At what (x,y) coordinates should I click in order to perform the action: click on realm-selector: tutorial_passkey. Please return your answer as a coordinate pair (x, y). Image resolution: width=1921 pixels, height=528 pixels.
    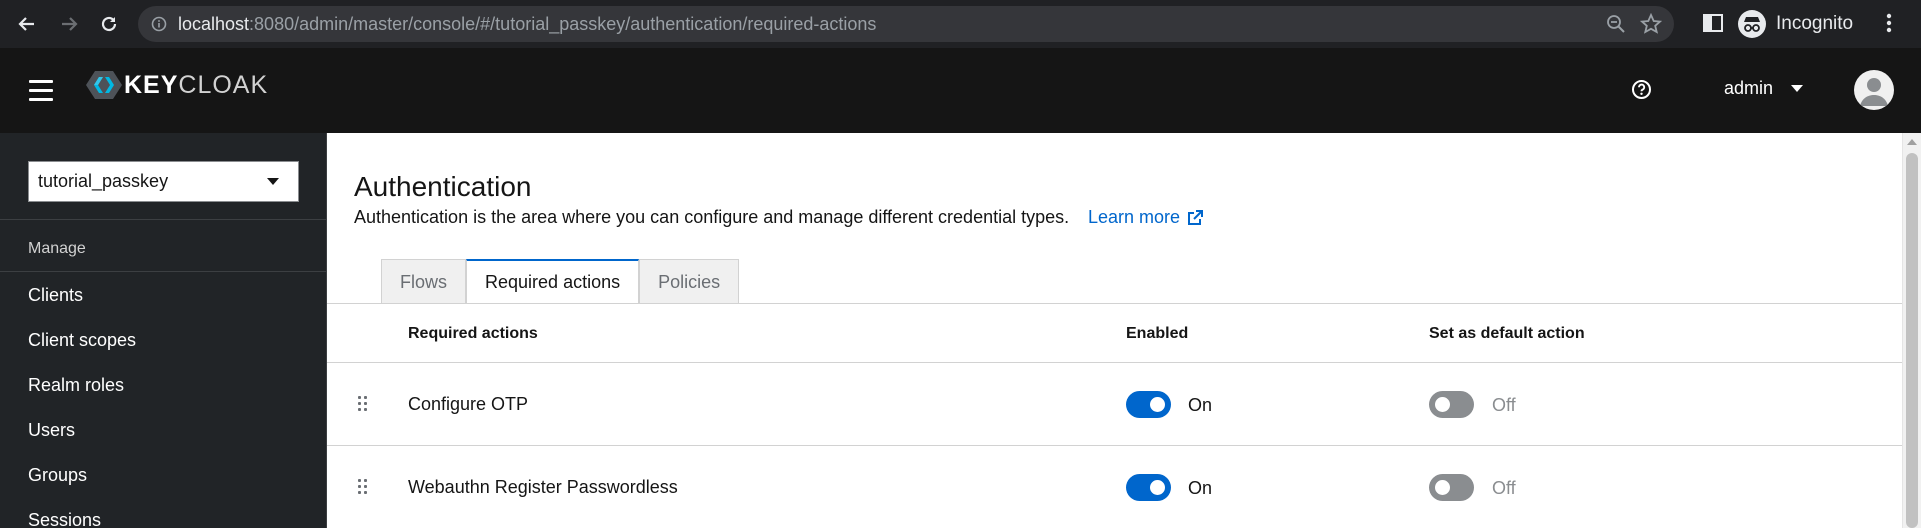
    Looking at the image, I should click on (163, 181).